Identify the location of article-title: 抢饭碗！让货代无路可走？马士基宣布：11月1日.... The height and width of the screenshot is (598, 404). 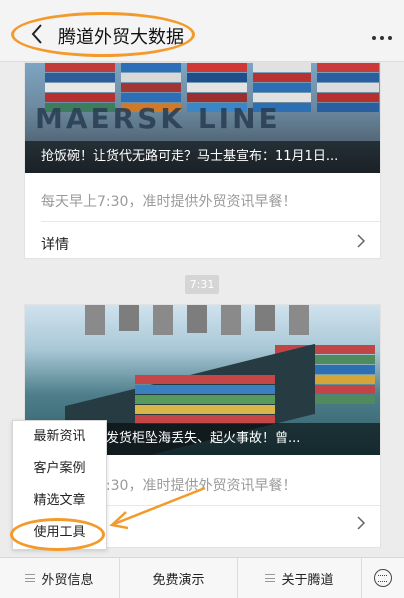
(202, 157).